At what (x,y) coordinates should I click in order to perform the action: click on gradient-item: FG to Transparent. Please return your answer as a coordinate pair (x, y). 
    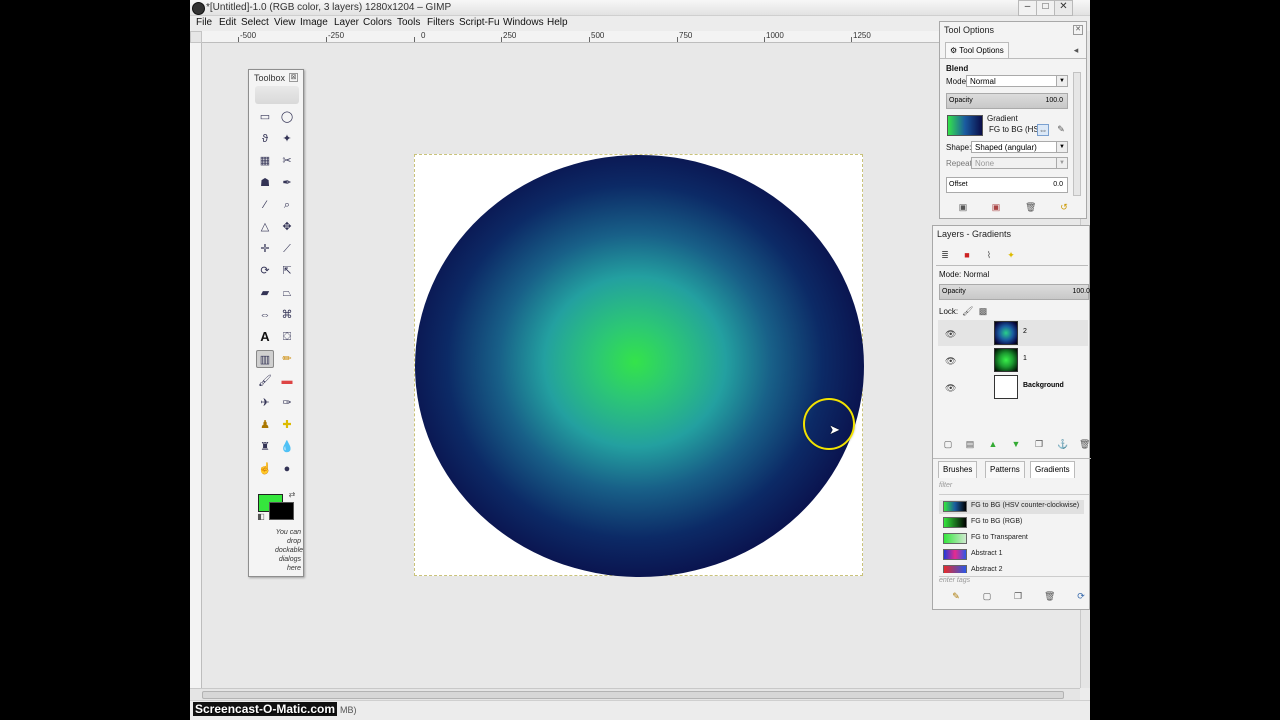
    Looking at the image, I should click on (1011, 539).